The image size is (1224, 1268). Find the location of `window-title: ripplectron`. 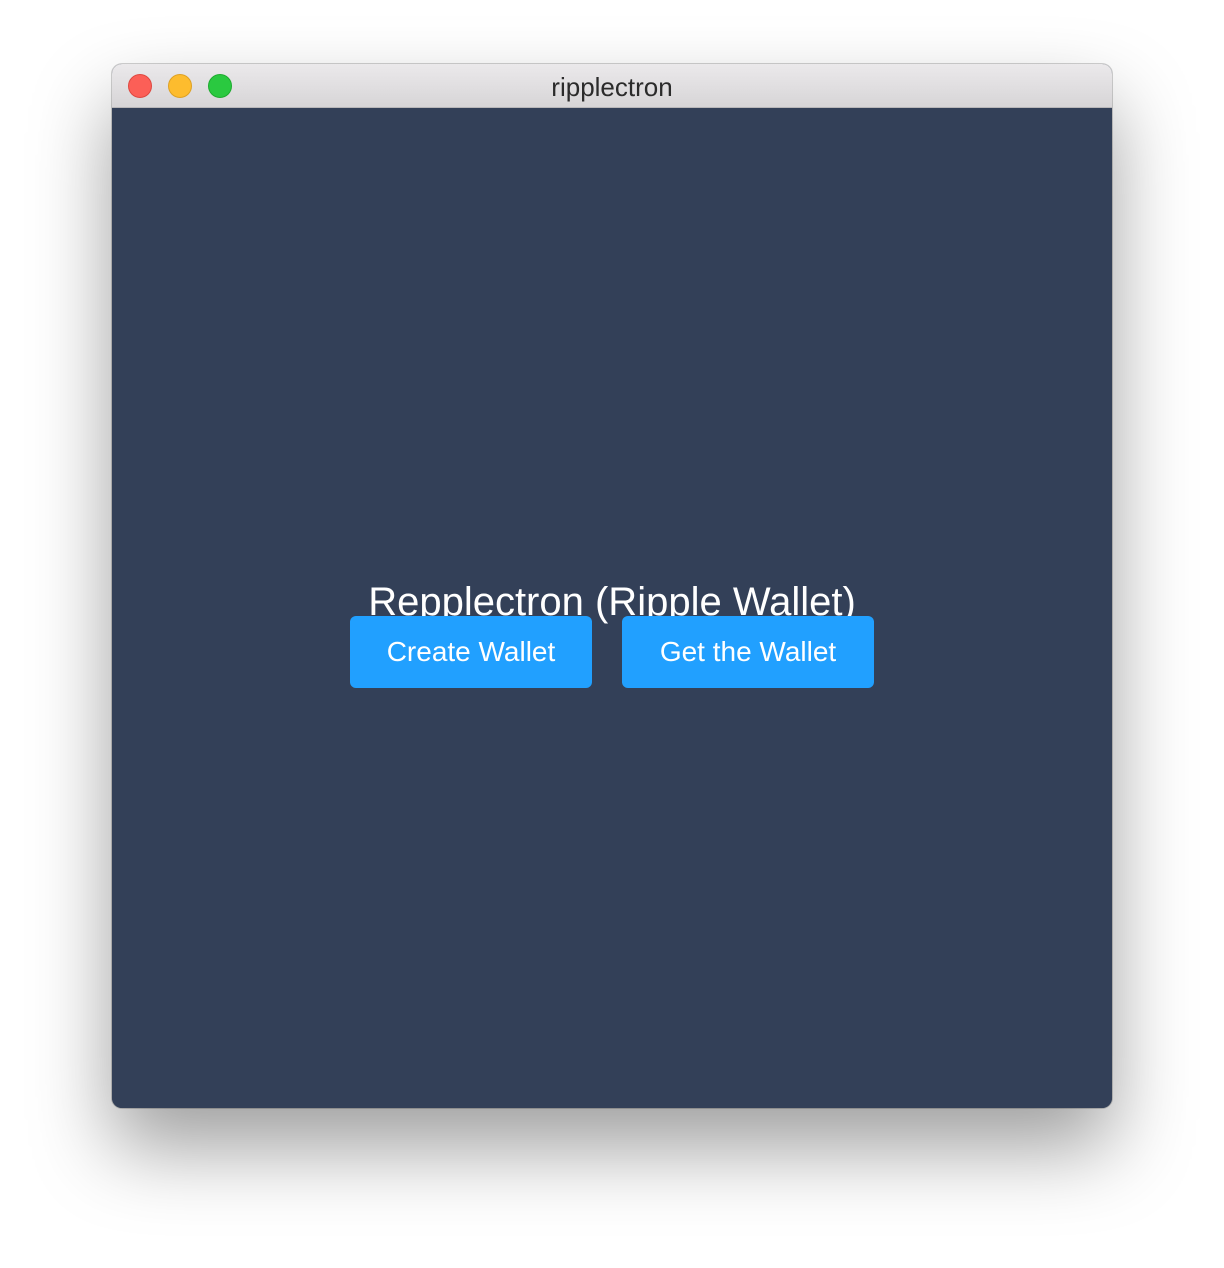

window-title: ripplectron is located at coordinates (612, 87).